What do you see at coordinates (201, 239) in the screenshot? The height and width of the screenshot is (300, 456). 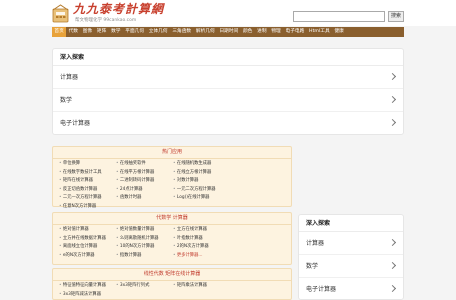 I see `calc-link: 叶指数计算器` at bounding box center [201, 239].